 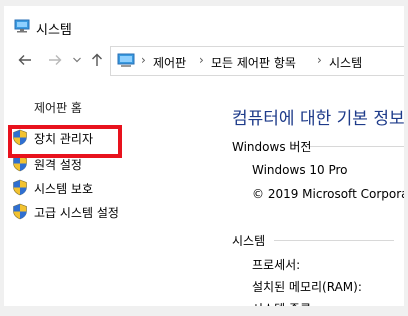 What do you see at coordinates (64, 189) in the screenshot?
I see `sidebar-item-label: 시스템 보호` at bounding box center [64, 189].